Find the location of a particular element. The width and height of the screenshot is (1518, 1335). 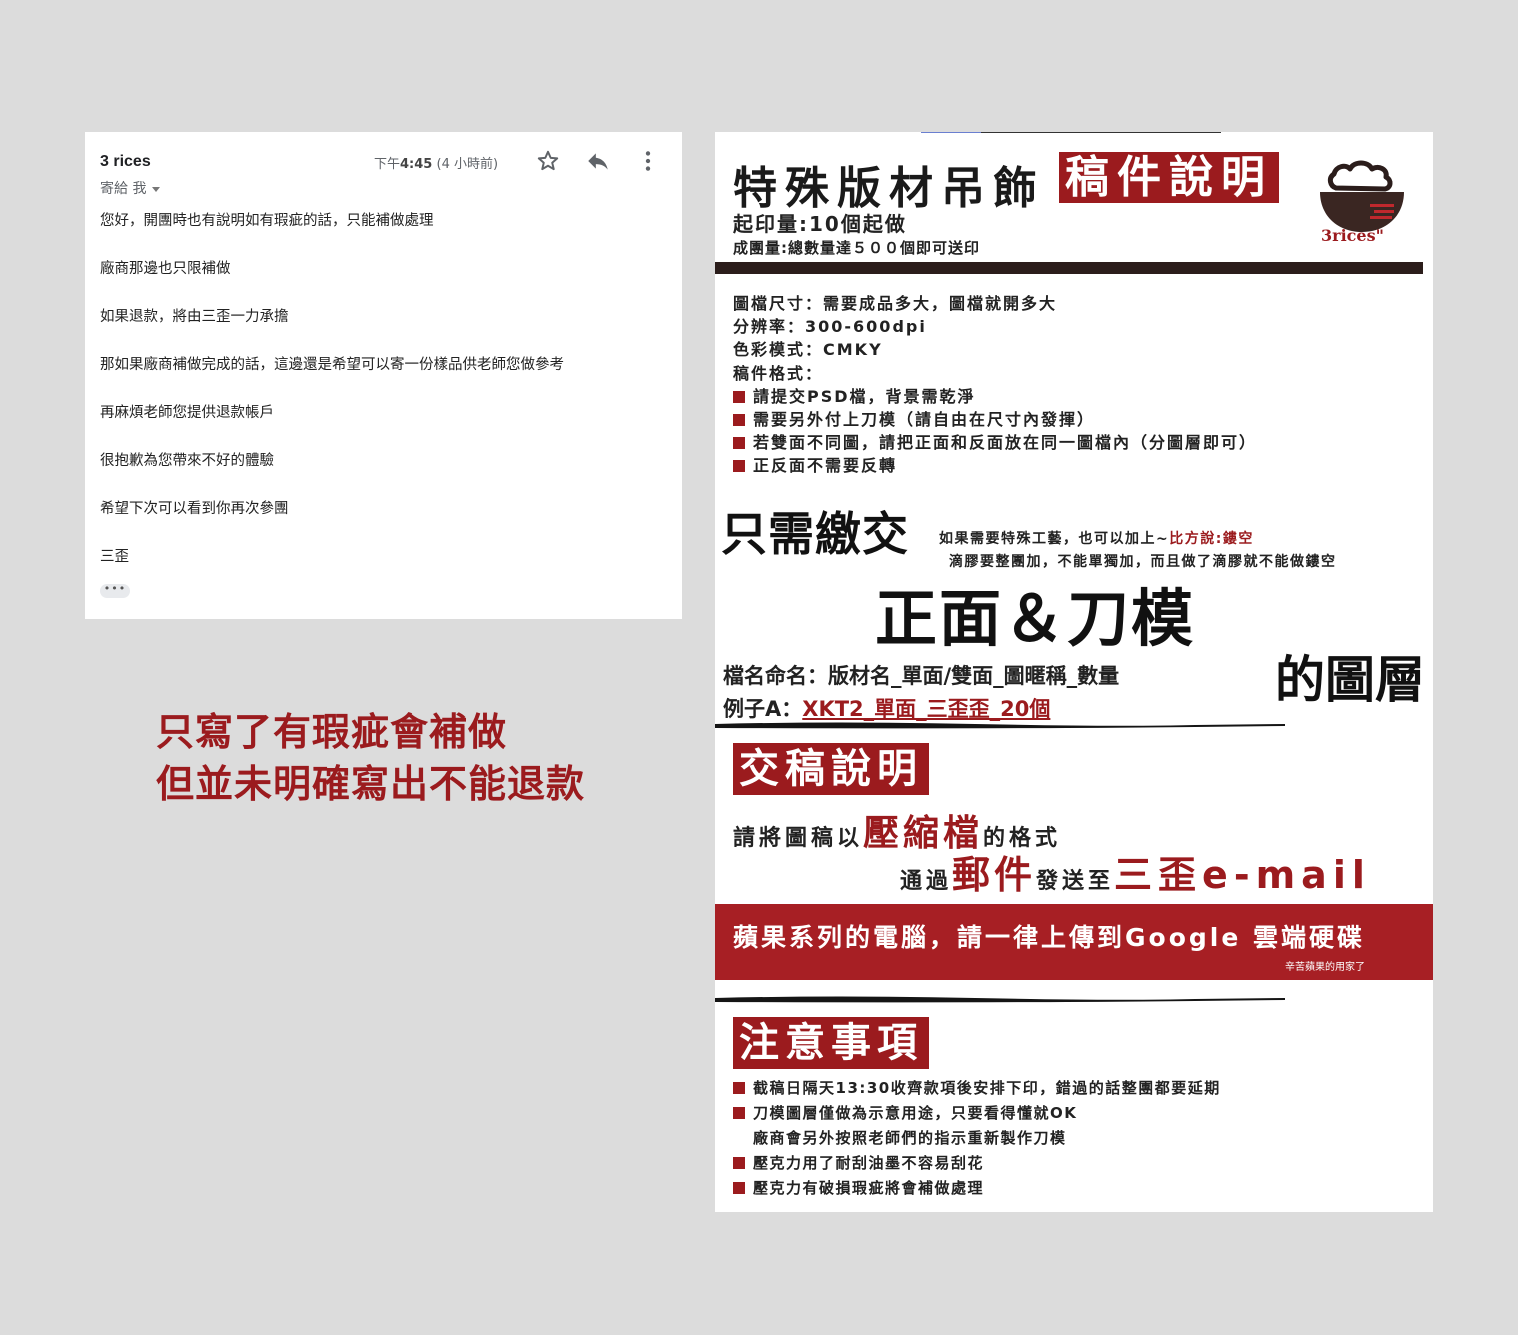

submit-text: 通過 is located at coordinates (926, 881).